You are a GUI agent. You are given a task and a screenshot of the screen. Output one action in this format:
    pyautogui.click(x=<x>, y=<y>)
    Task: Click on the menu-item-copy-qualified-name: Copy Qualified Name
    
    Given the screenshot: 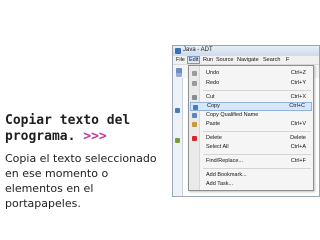 What is the action you would take?
    pyautogui.click(x=251, y=115)
    